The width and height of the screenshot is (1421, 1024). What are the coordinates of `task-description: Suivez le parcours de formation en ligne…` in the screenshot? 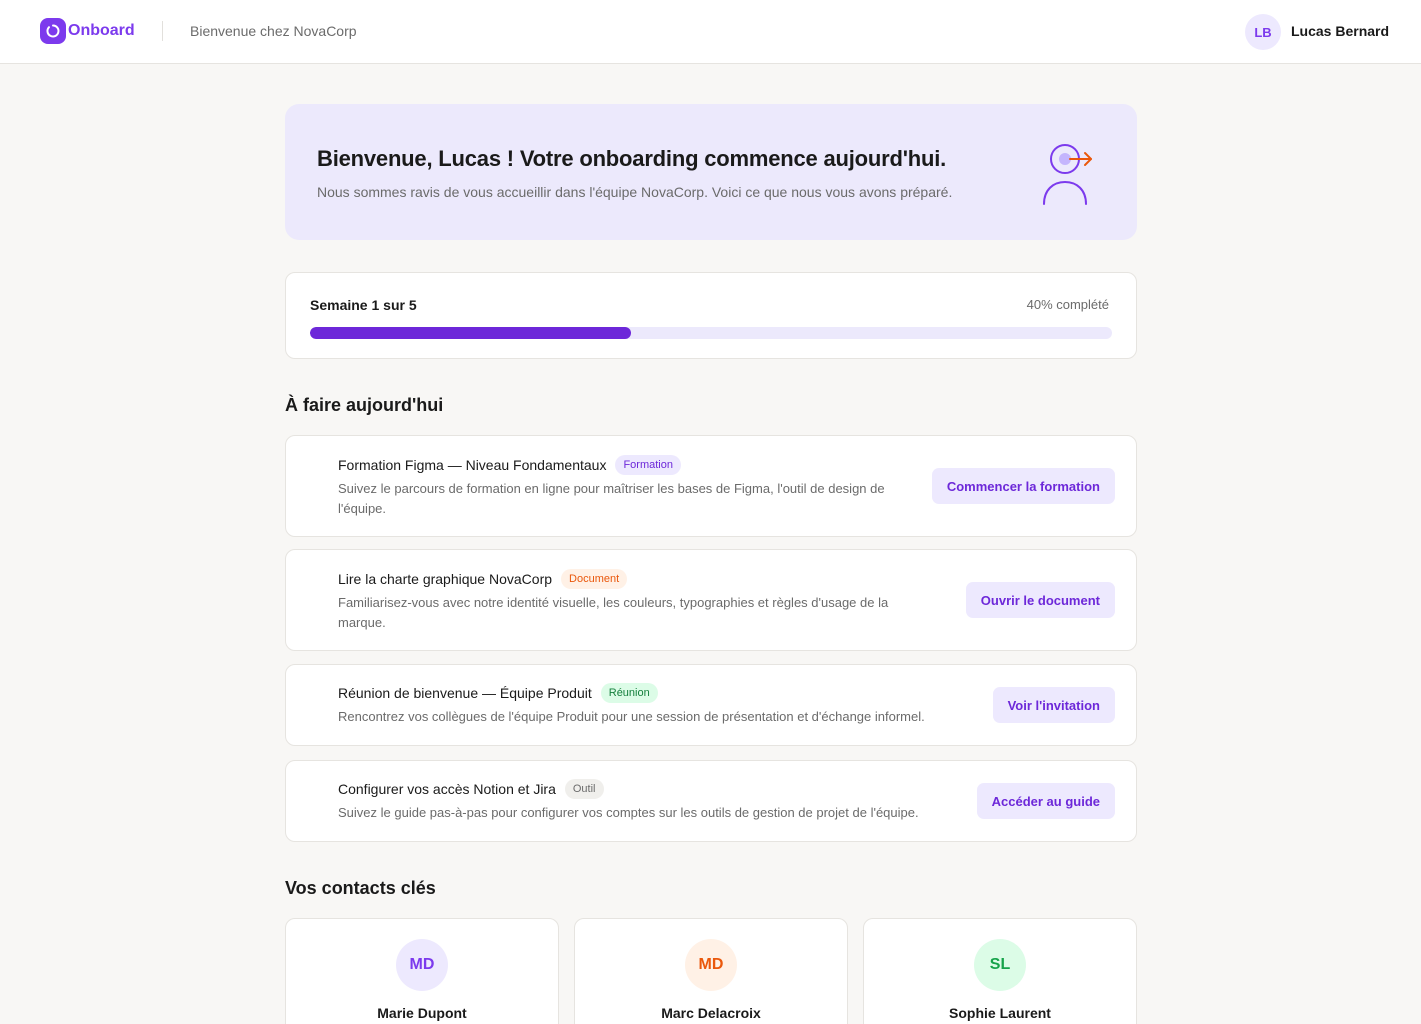 It's located at (611, 498).